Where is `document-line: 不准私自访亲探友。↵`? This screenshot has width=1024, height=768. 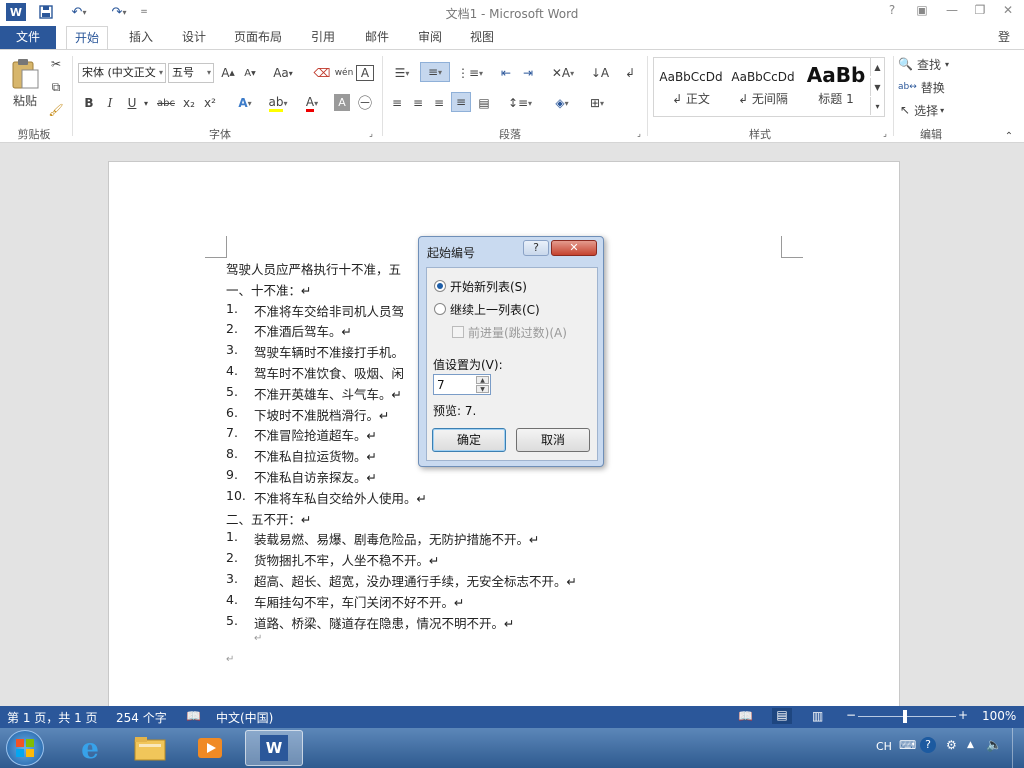
document-line: 不准私自访亲探友。↵ is located at coordinates (315, 476).